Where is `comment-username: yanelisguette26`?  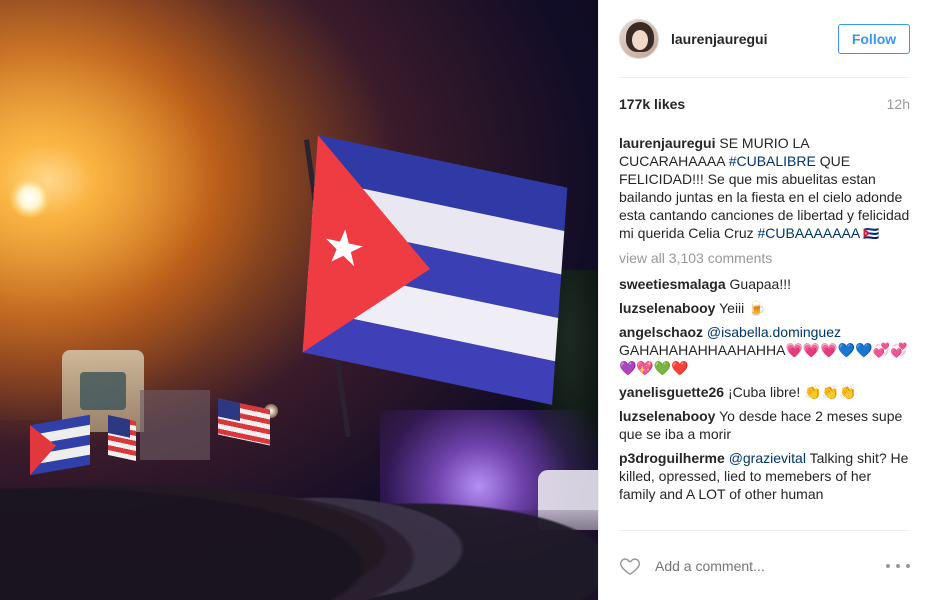
comment-username: yanelisguette26 is located at coordinates (671, 392).